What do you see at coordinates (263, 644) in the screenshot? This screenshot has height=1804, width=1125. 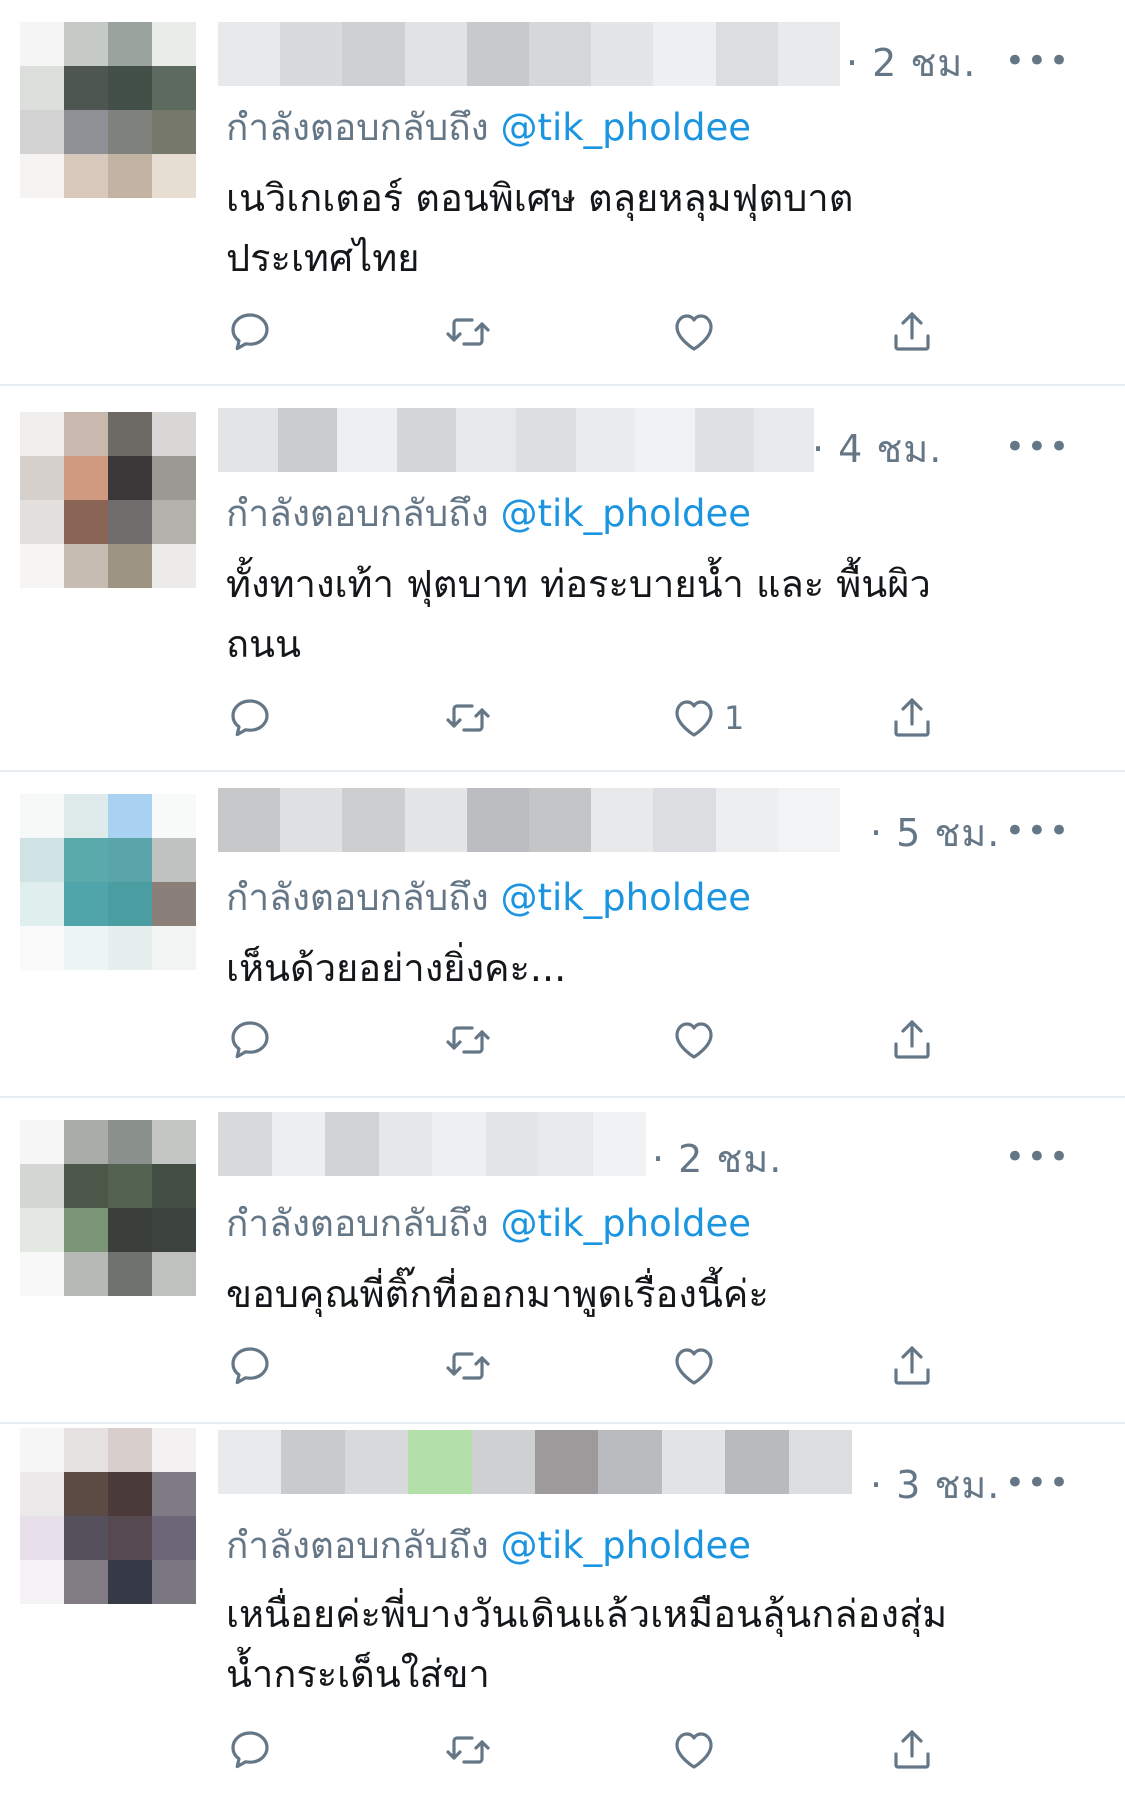 I see `tweet-text-line: ถนน` at bounding box center [263, 644].